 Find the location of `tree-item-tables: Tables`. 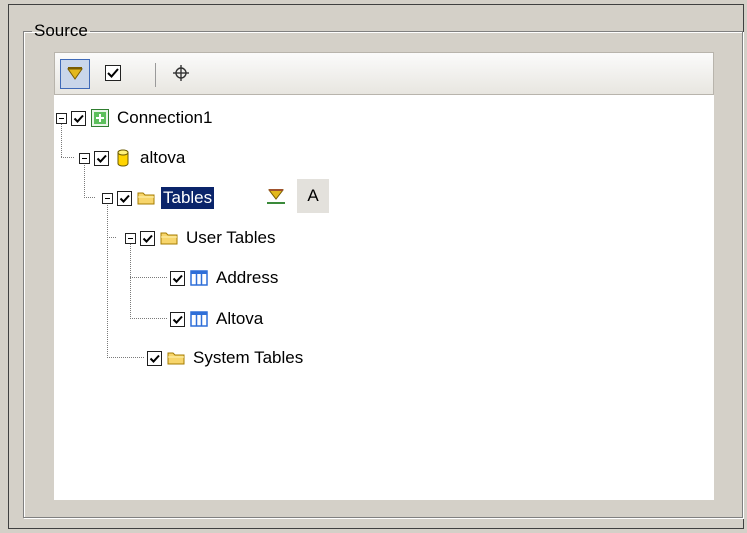

tree-item-tables: Tables is located at coordinates (159, 198).